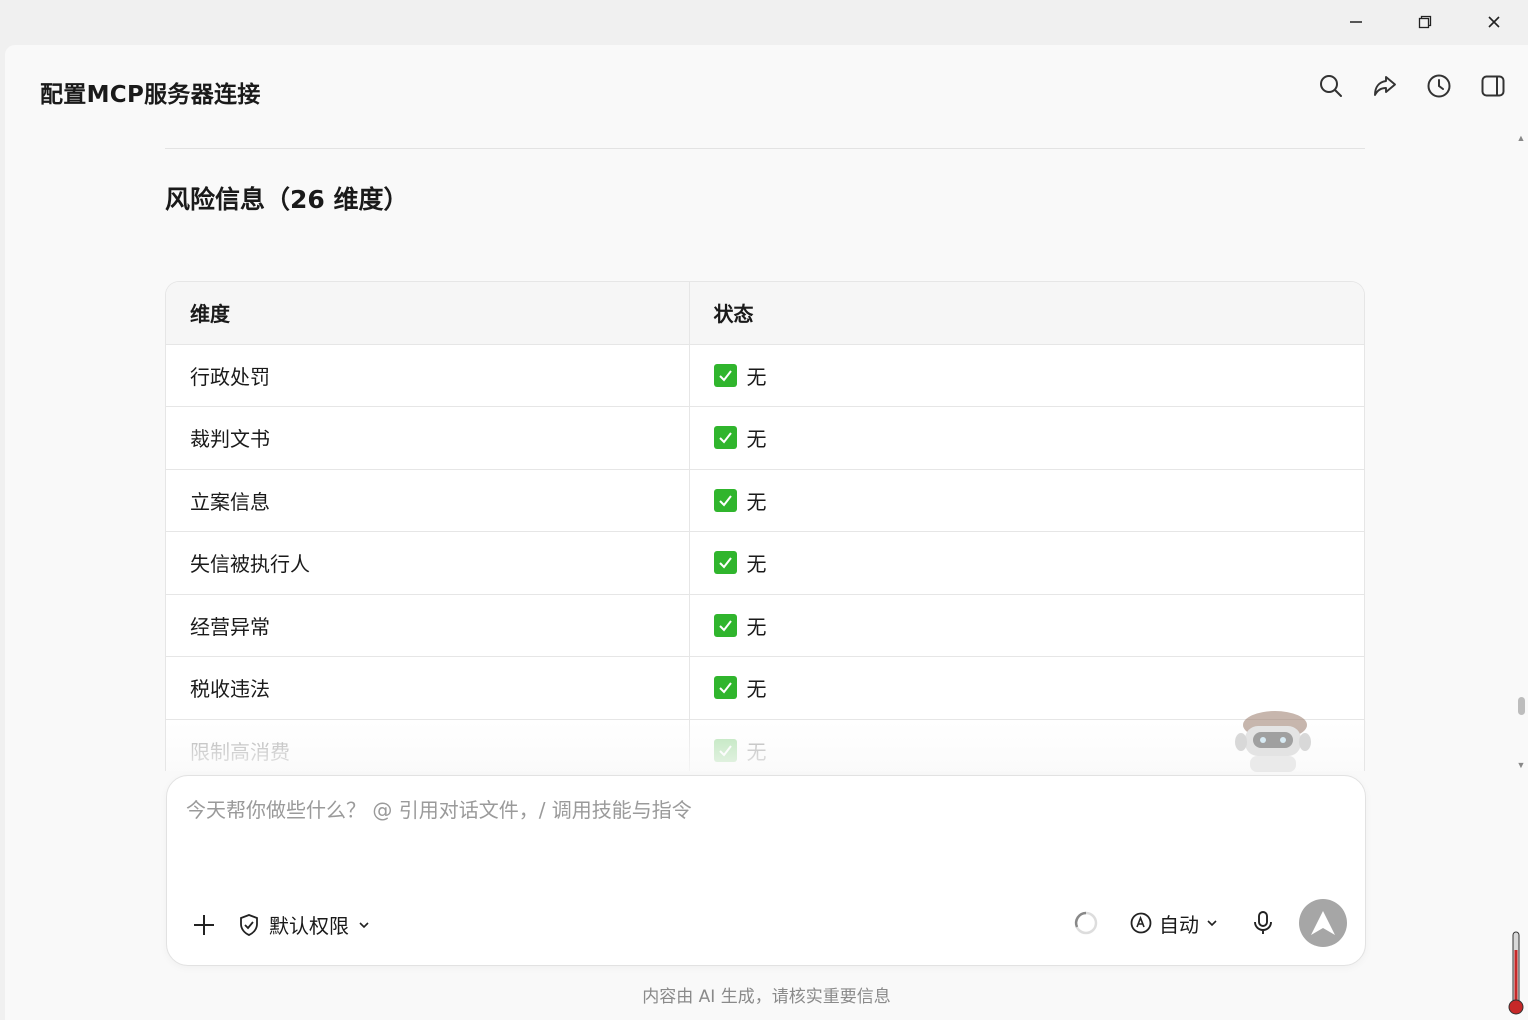 Image resolution: width=1528 pixels, height=1020 pixels. I want to click on share-button, so click(1385, 86).